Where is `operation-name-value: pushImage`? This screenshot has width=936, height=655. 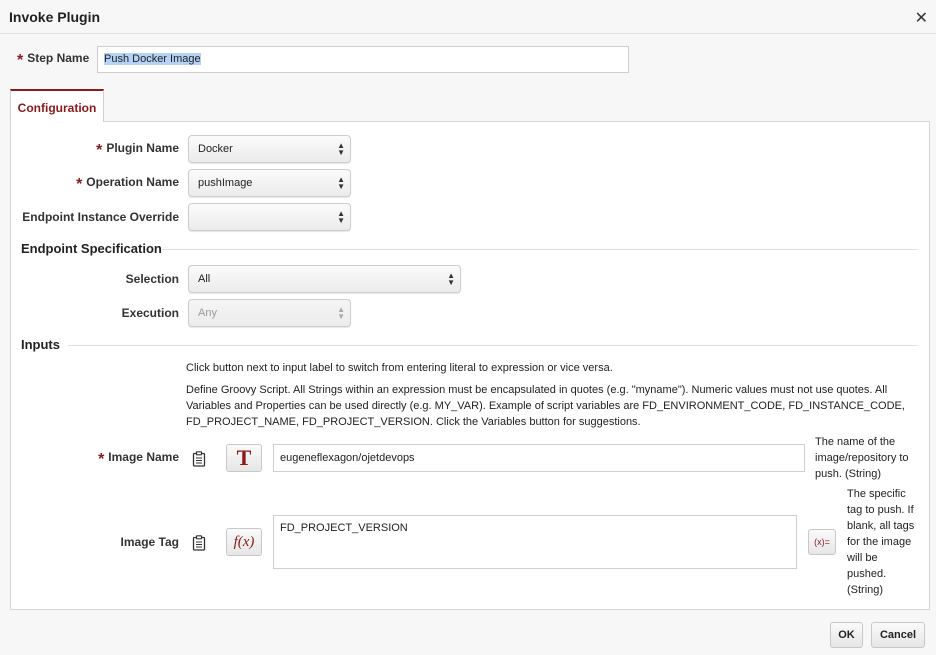
operation-name-value: pushImage is located at coordinates (225, 183).